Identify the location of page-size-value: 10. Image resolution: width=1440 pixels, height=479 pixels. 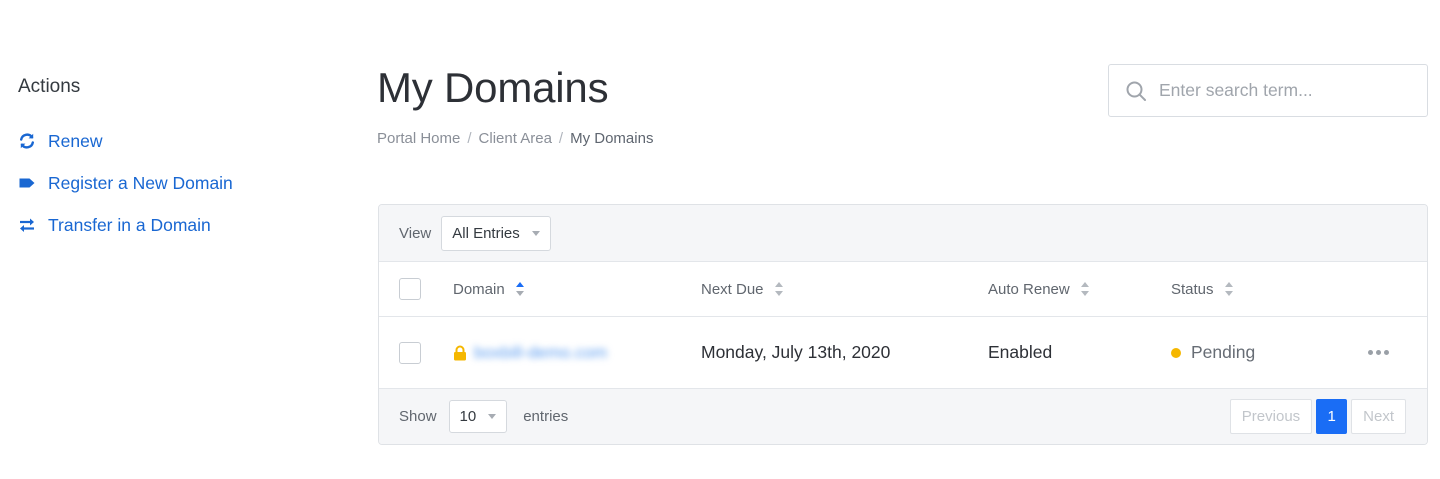
(468, 416).